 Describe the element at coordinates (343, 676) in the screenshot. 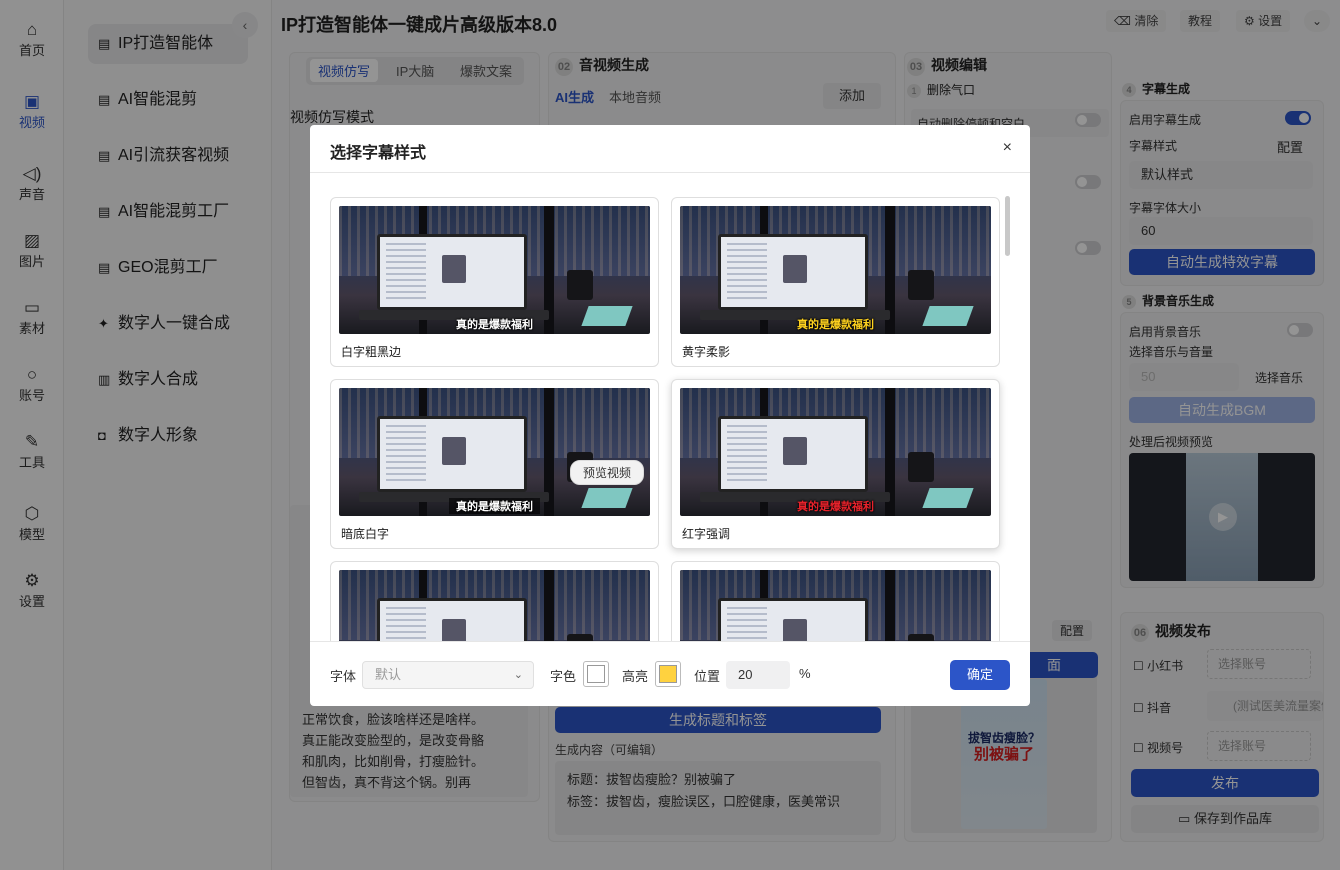

I see `font-label: 字体` at that location.